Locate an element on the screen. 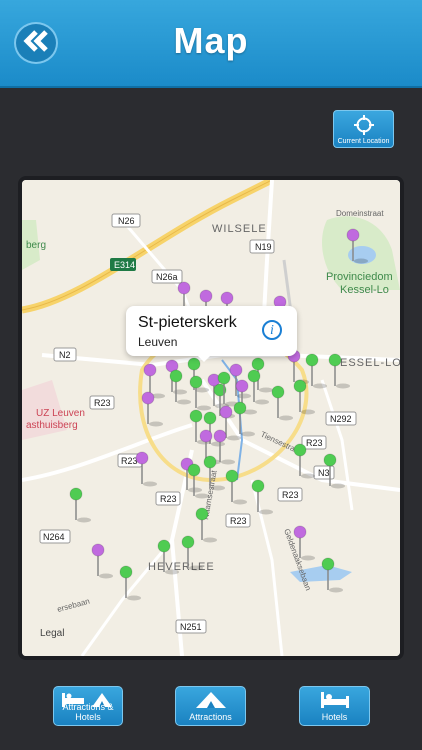  header-bar: Map is located at coordinates (211, 44).